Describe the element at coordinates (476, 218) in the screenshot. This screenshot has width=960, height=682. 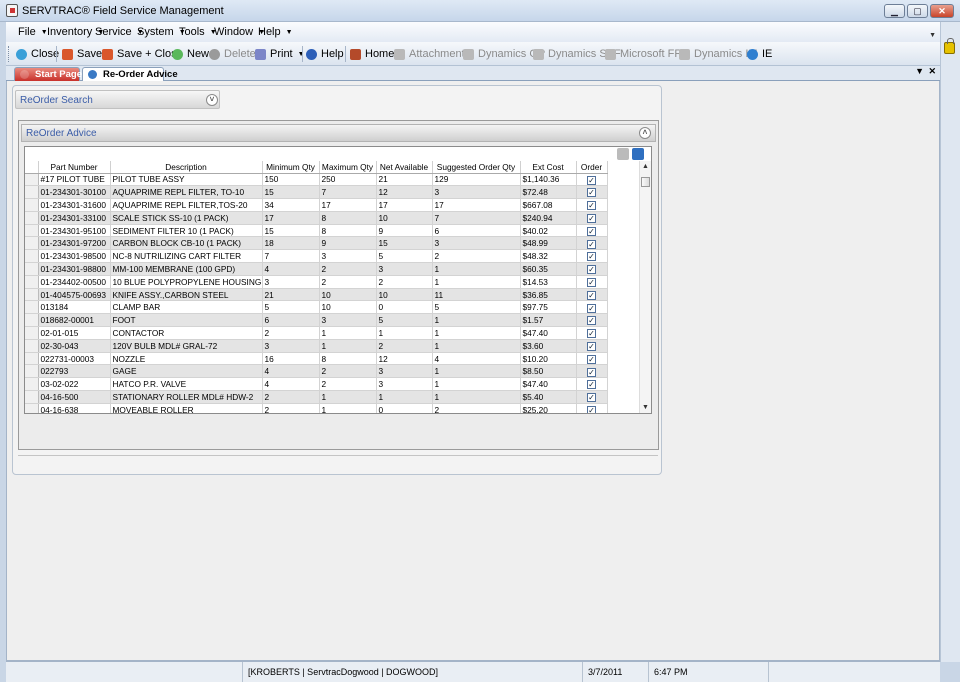
I see `cell-suggested-order-qty: 7` at that location.